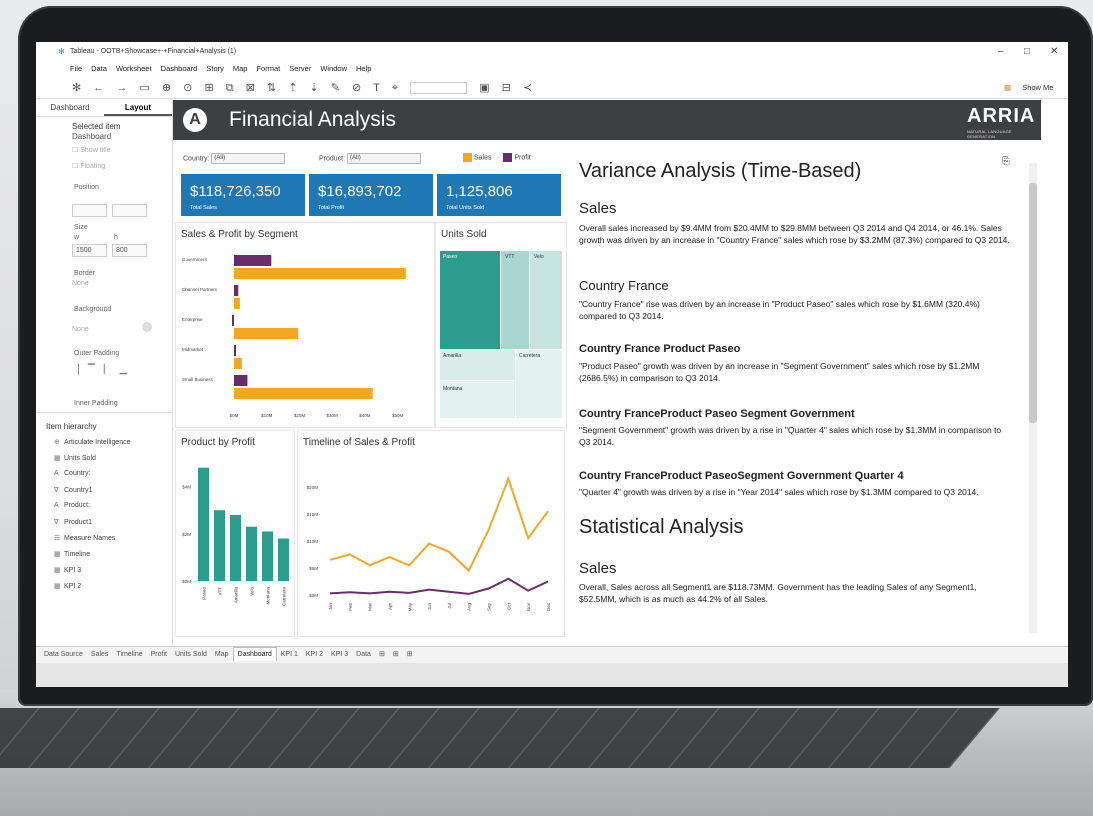 The image size is (1093, 816). Describe the element at coordinates (470, 300) in the screenshot. I see `treemap-paseo: Paseo` at that location.